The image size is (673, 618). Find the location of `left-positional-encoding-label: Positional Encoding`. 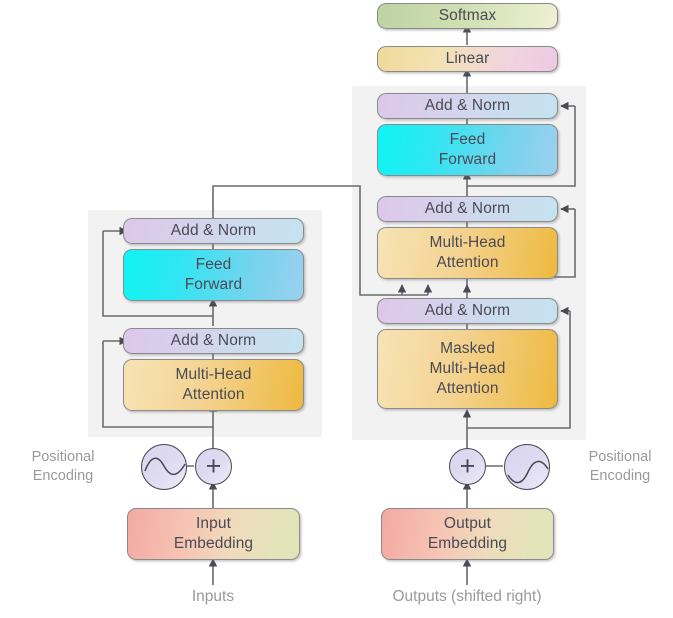

left-positional-encoding-label: Positional Encoding is located at coordinates (63, 466).